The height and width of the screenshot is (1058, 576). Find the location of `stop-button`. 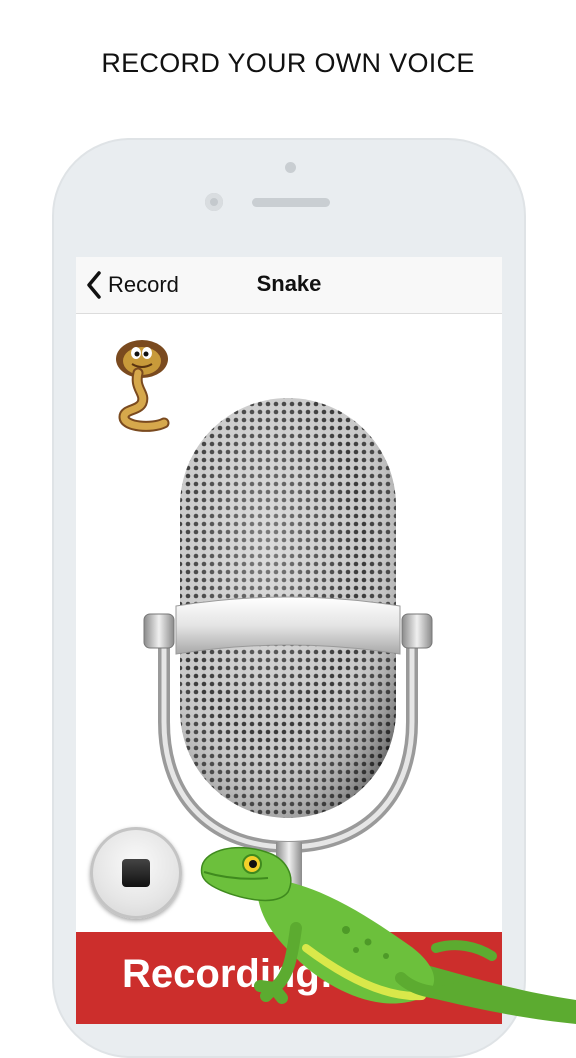

stop-button is located at coordinates (136, 873).